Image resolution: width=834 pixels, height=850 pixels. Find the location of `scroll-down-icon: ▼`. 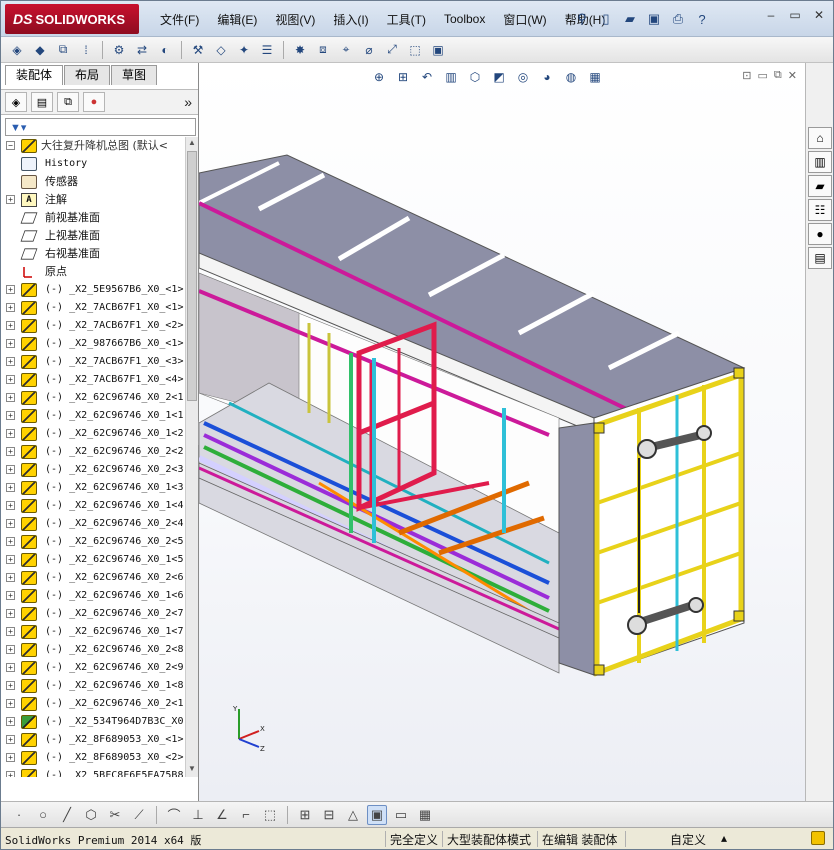

scroll-down-icon: ▼ is located at coordinates (192, 769).